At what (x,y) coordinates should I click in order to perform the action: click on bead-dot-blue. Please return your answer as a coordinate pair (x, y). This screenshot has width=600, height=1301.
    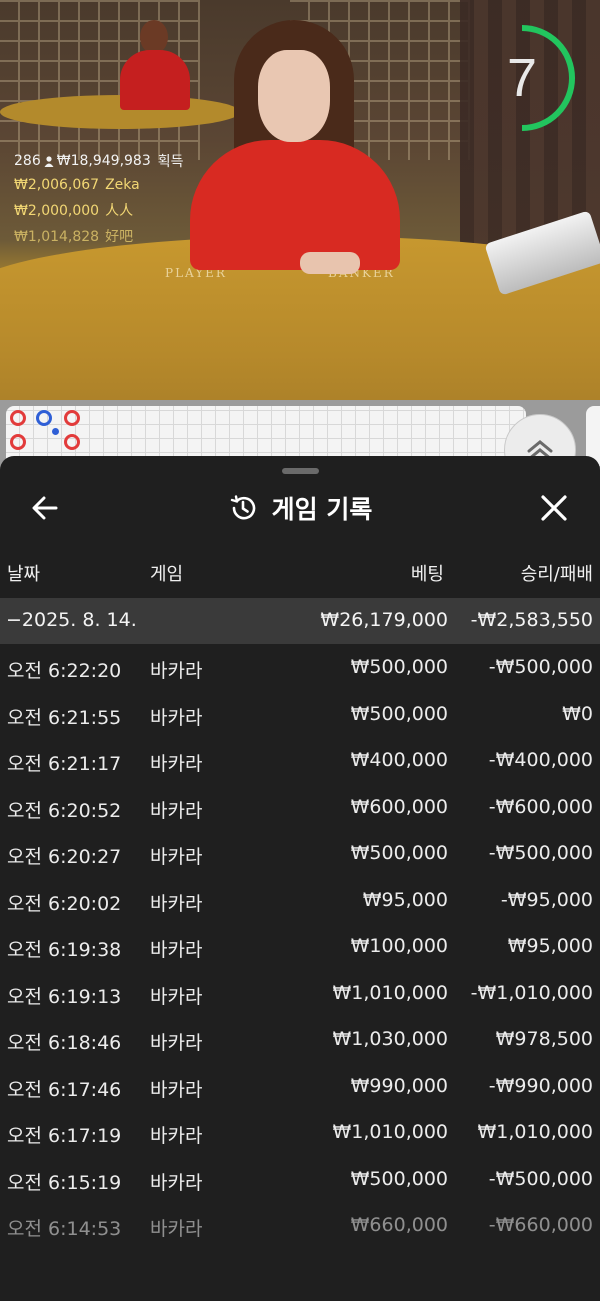
    Looking at the image, I should click on (55, 431).